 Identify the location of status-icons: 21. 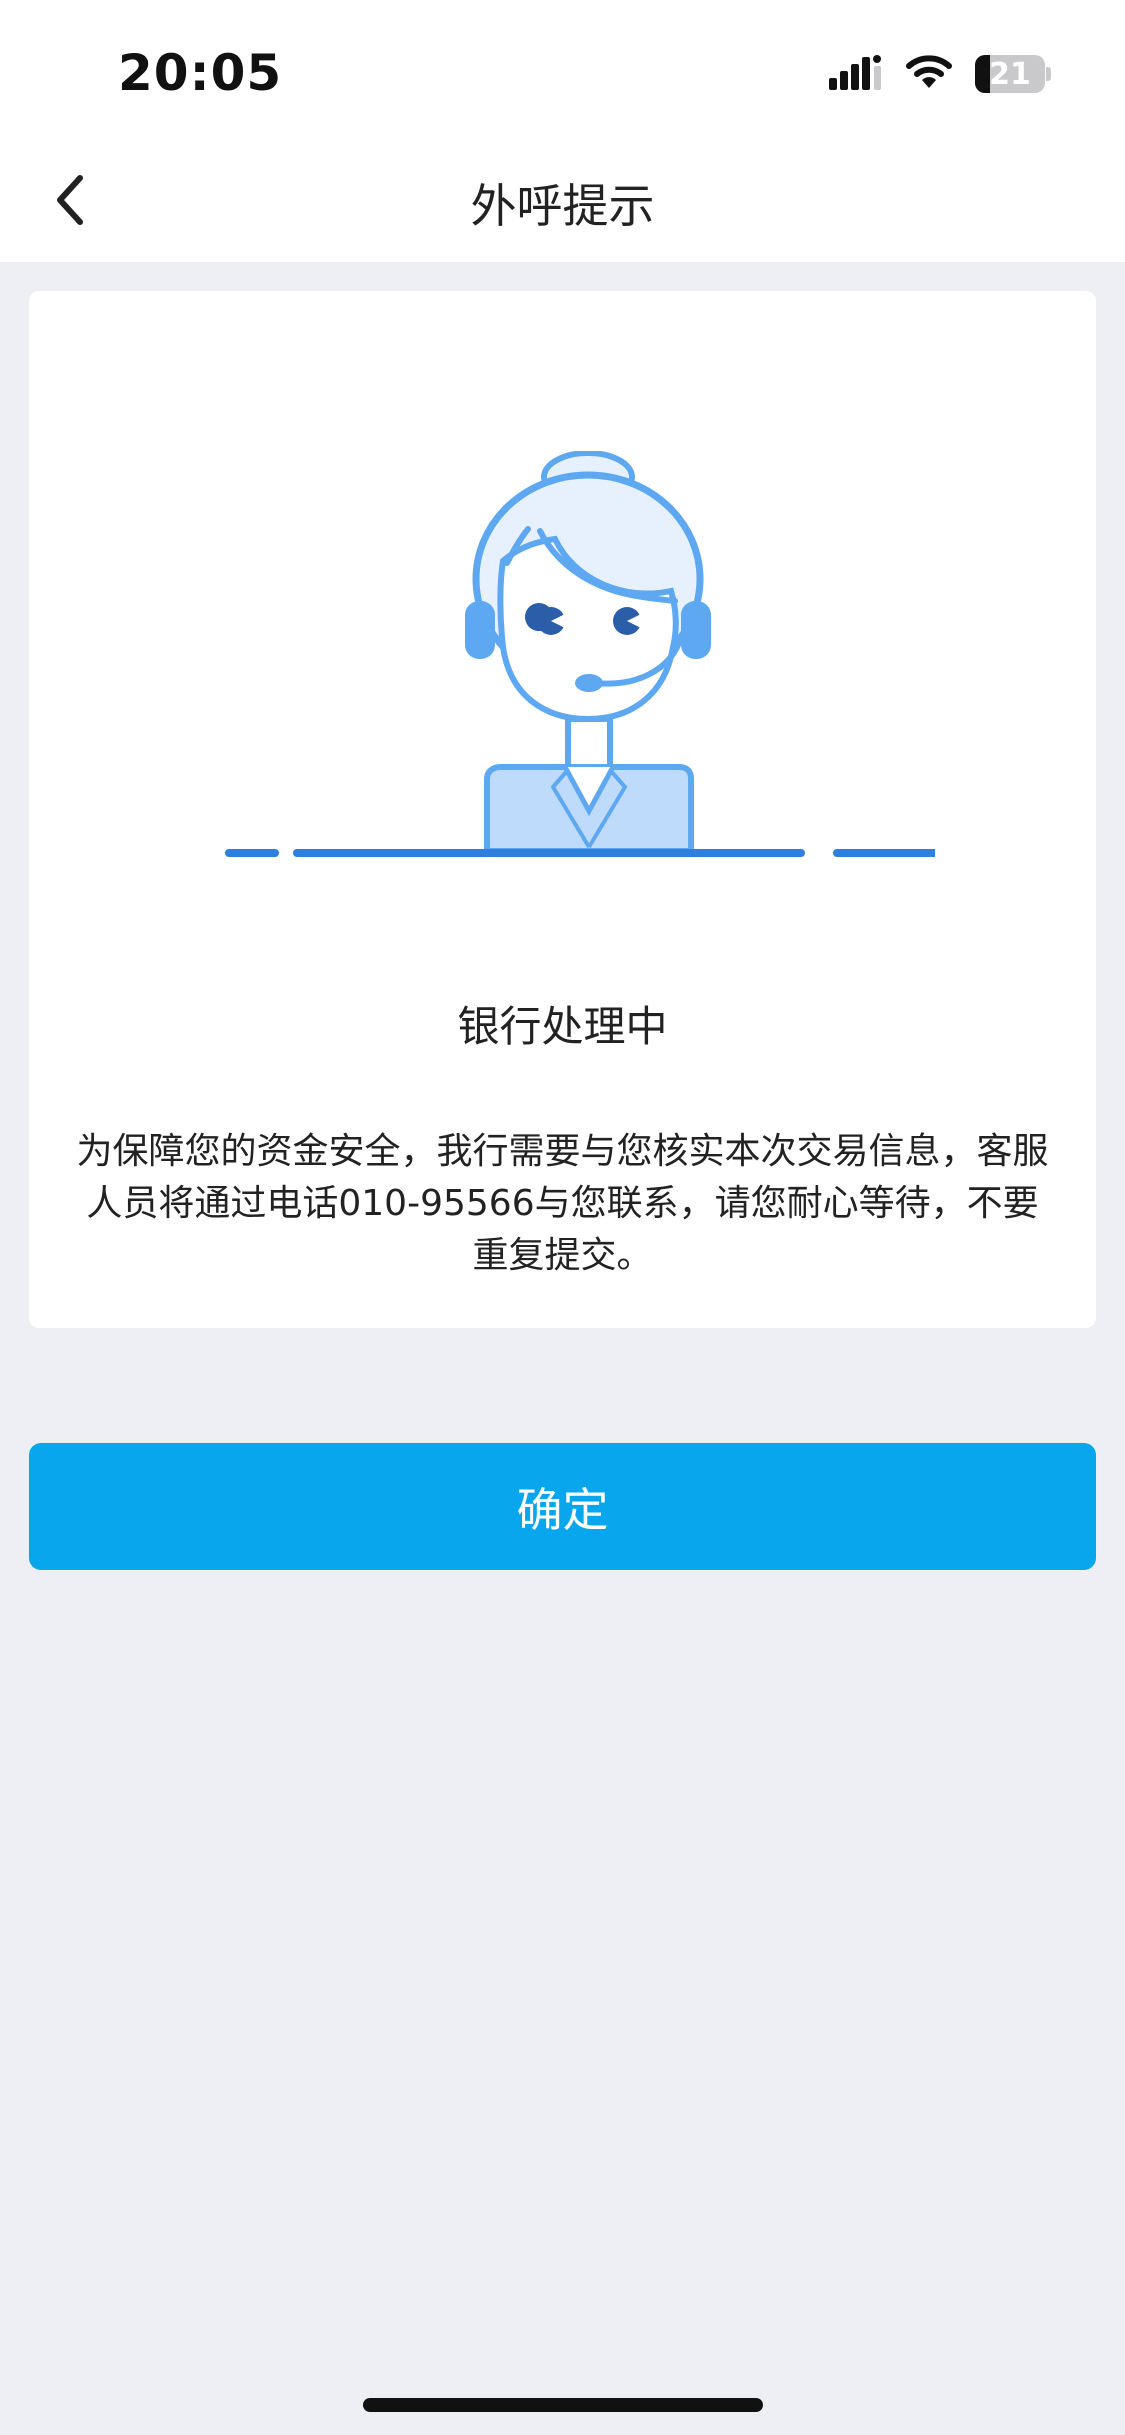
(940, 74).